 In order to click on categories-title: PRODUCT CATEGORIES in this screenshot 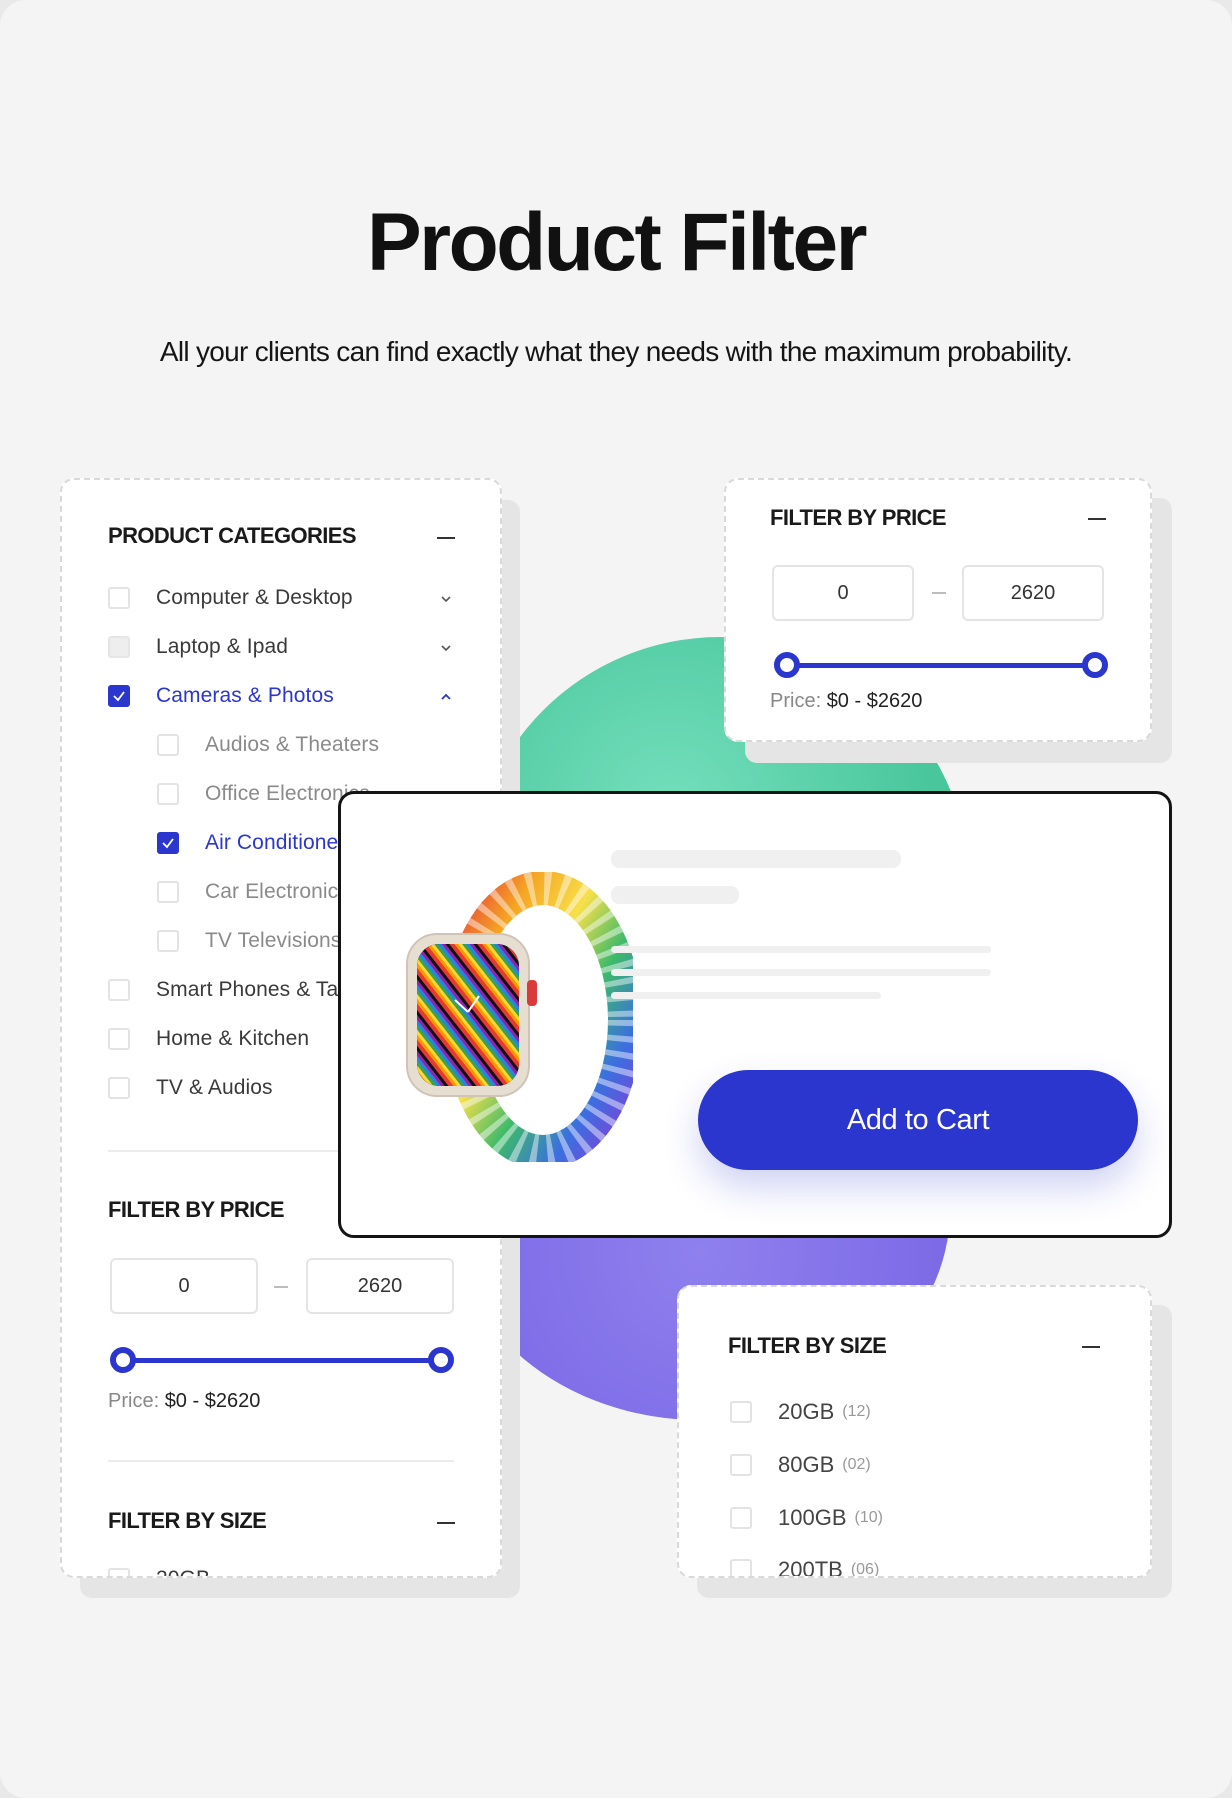, I will do `click(232, 535)`.